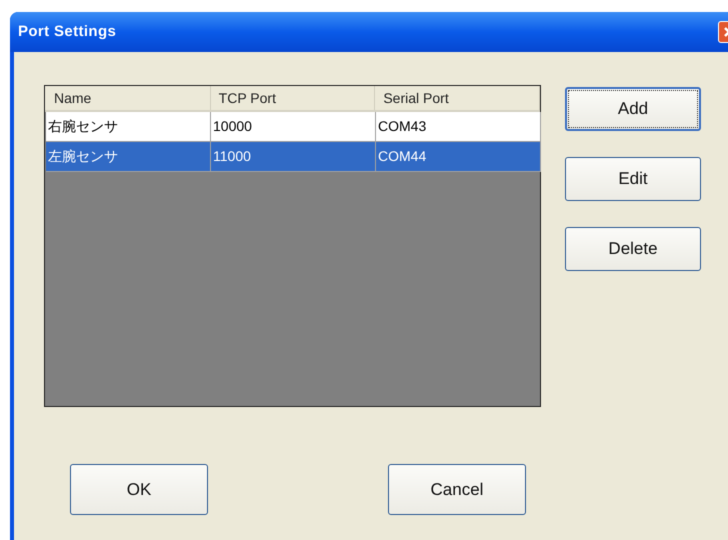 This screenshot has height=540, width=728. I want to click on column-header: Name, so click(128, 98).